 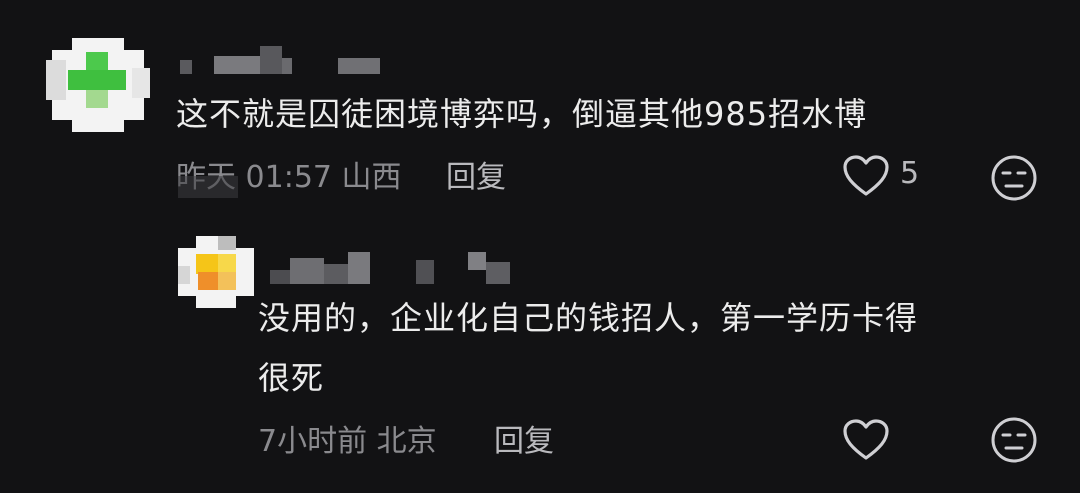 What do you see at coordinates (910, 173) in the screenshot?
I see `like-count: 5` at bounding box center [910, 173].